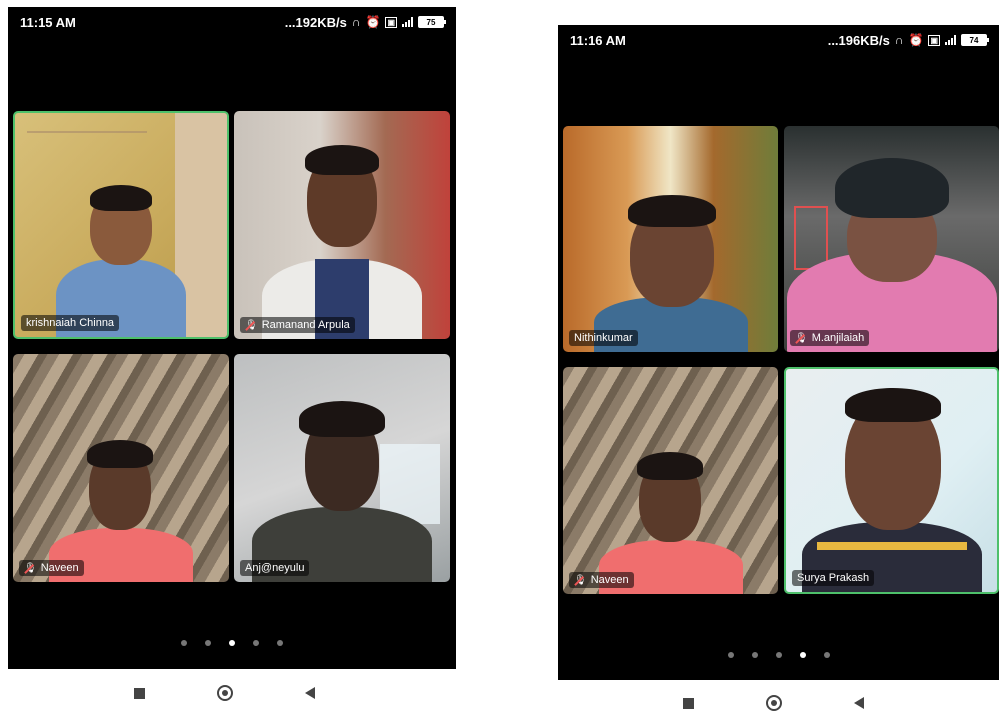 The width and height of the screenshot is (999, 711). Describe the element at coordinates (232, 22) in the screenshot. I see `status-bar: 11:15 AM ...192KB/s ∩ ⏰ ▣ 75` at that location.